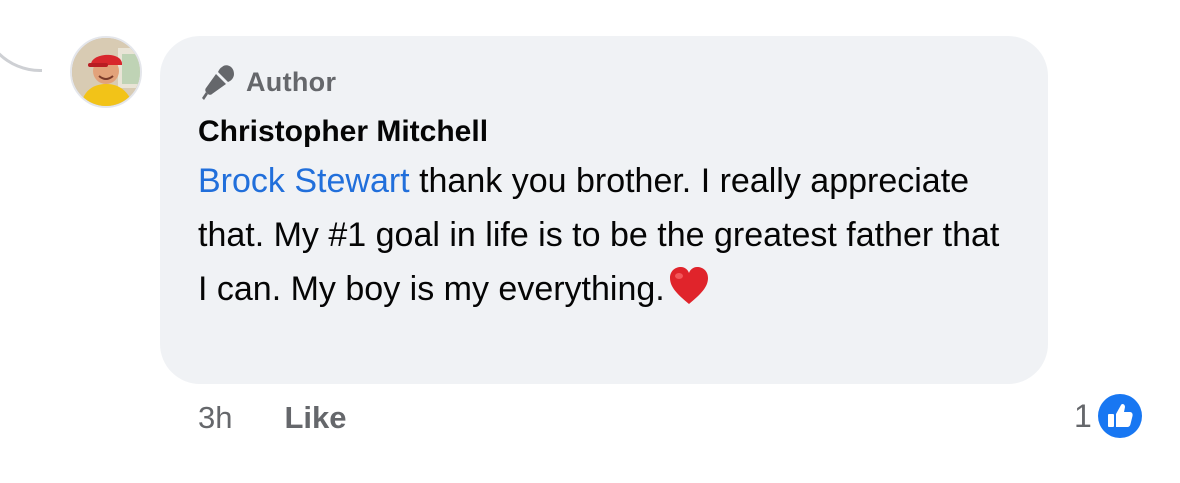  I want to click on mention-link: Brock Stewart, so click(304, 181).